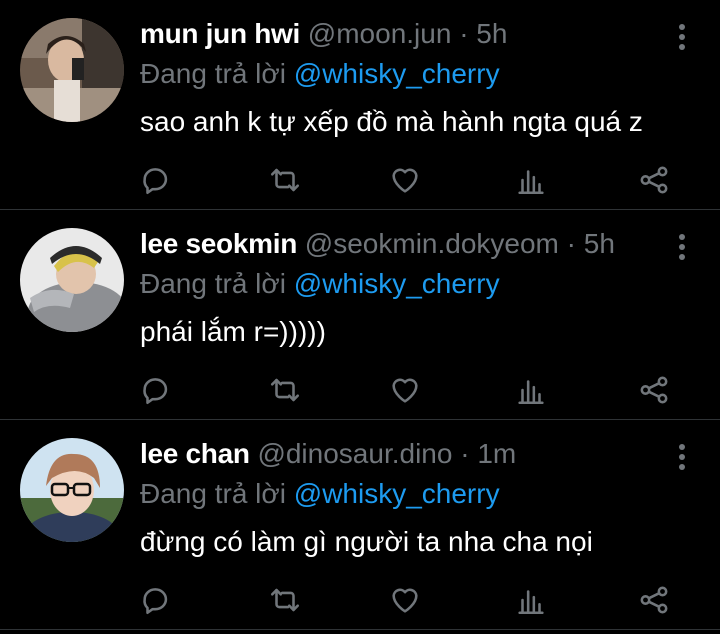 The image size is (720, 634). Describe the element at coordinates (366, 541) in the screenshot. I see `tweet-text: đừng có làm gì người ta nha cha nọi` at that location.